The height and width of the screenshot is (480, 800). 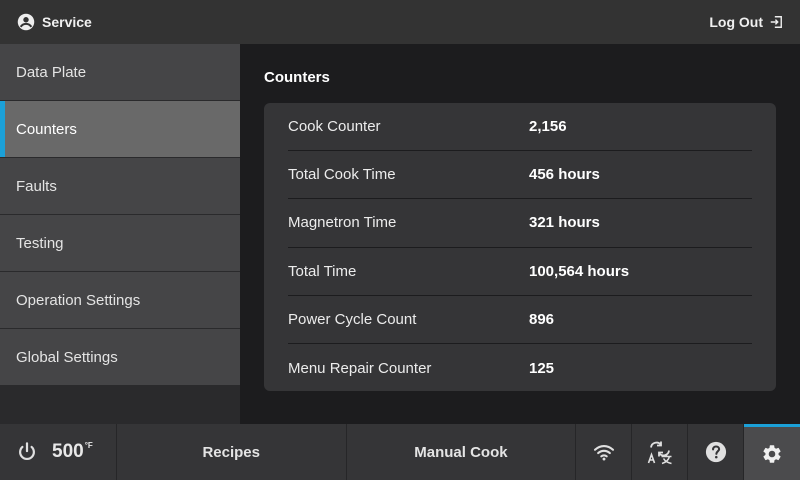 I want to click on counter-value: 100,564 hours, so click(x=579, y=271).